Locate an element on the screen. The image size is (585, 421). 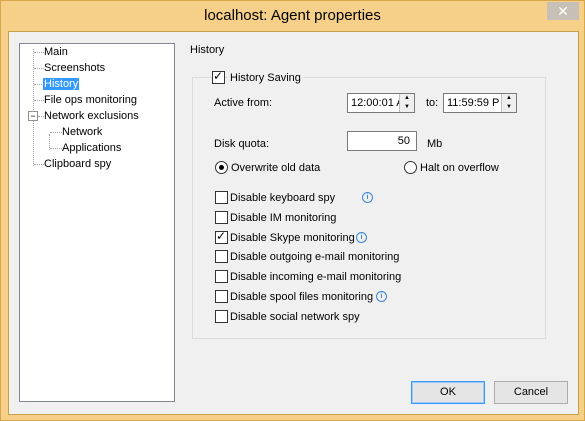
tree-item-clipboard-spy: Clipboard spy is located at coordinates (77, 164).